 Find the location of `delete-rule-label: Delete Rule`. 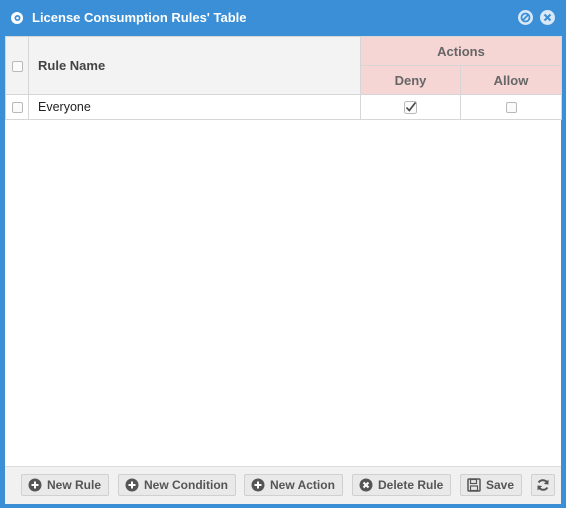

delete-rule-label: Delete Rule is located at coordinates (411, 485).